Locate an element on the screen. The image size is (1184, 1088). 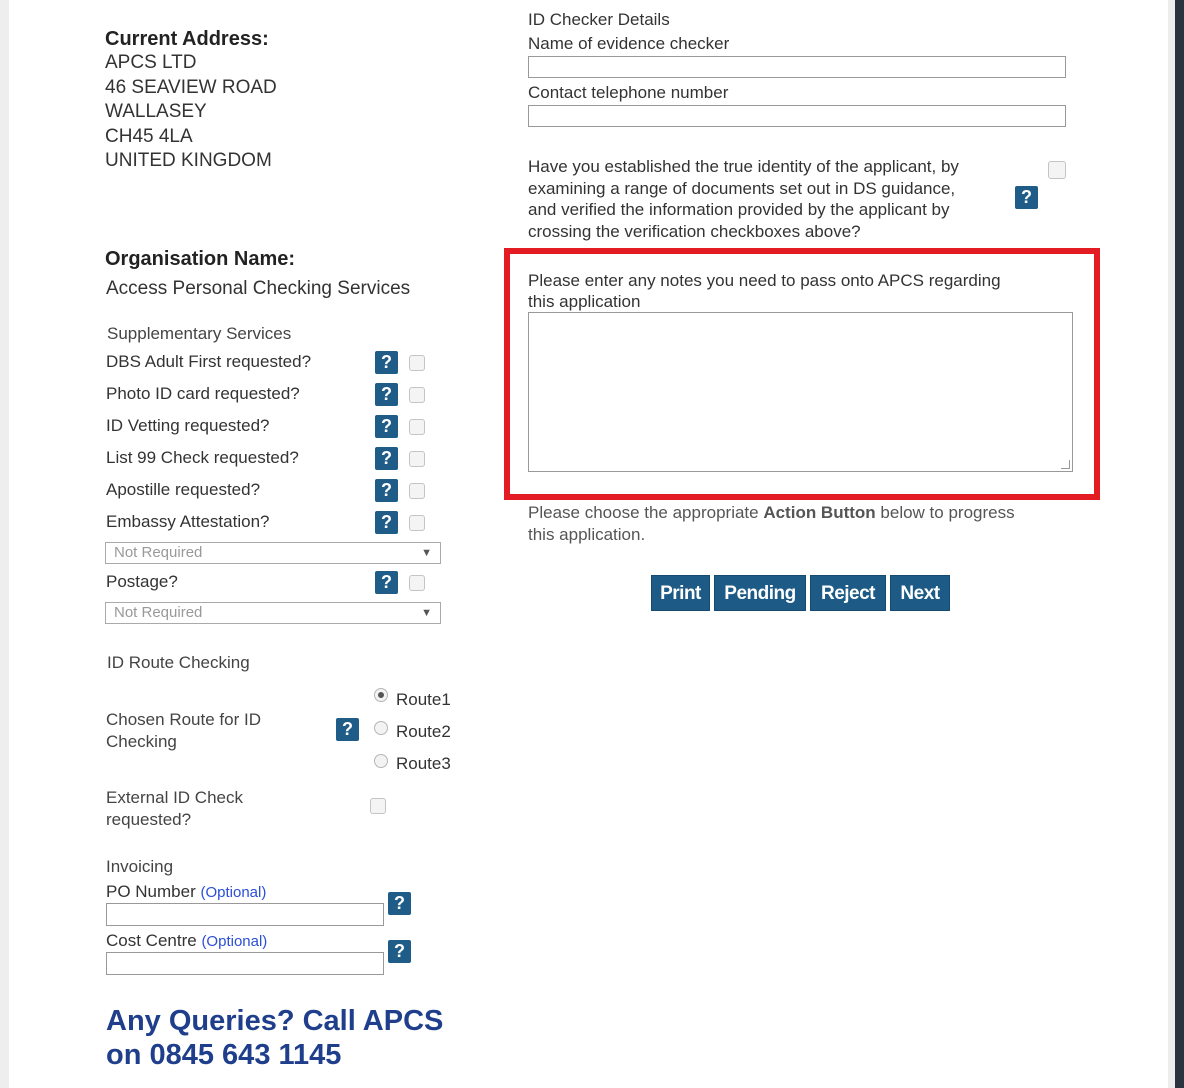
route3-radio is located at coordinates (381, 761).